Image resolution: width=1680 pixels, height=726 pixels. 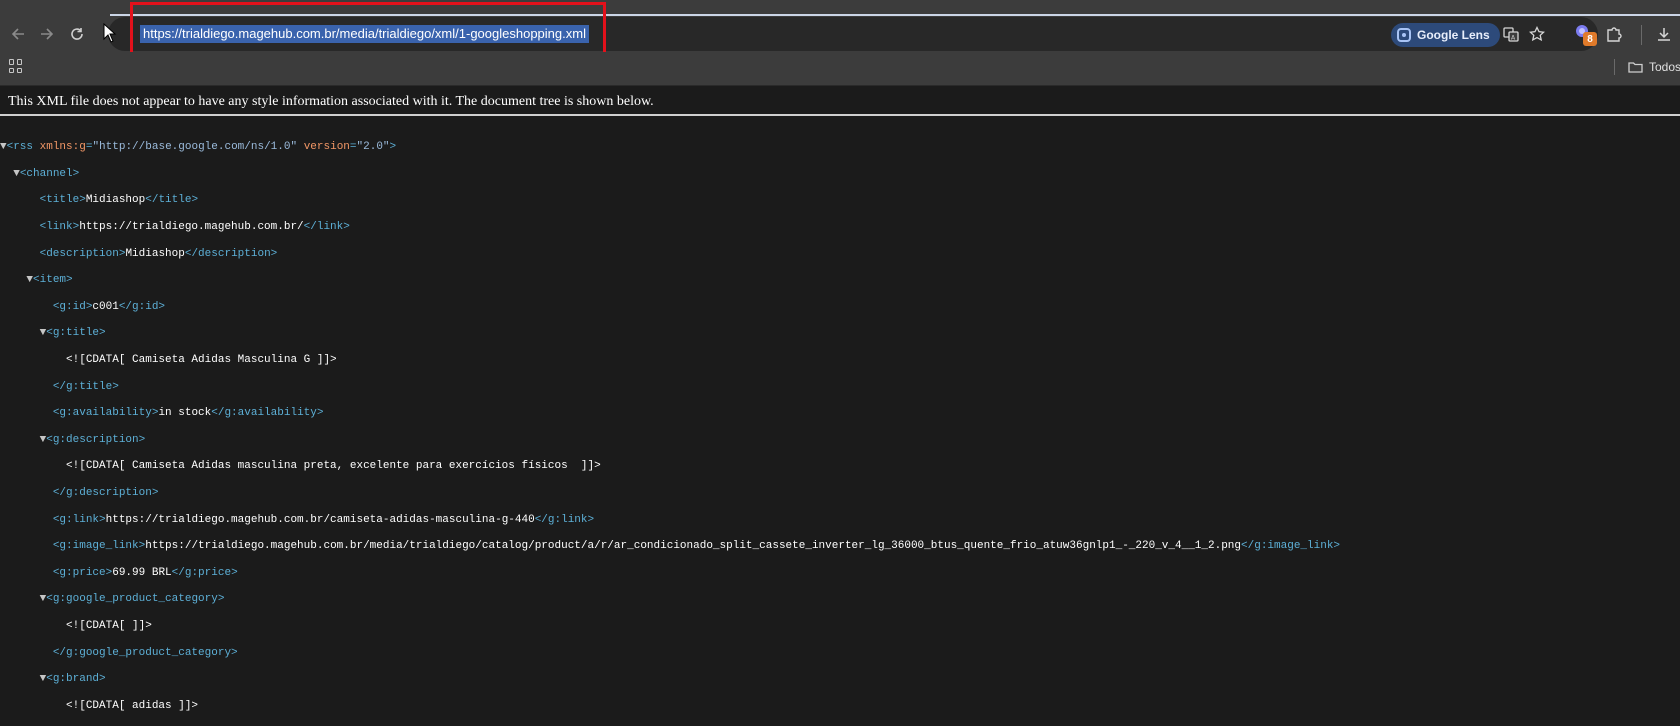 I want to click on reload-button, so click(x=77, y=34).